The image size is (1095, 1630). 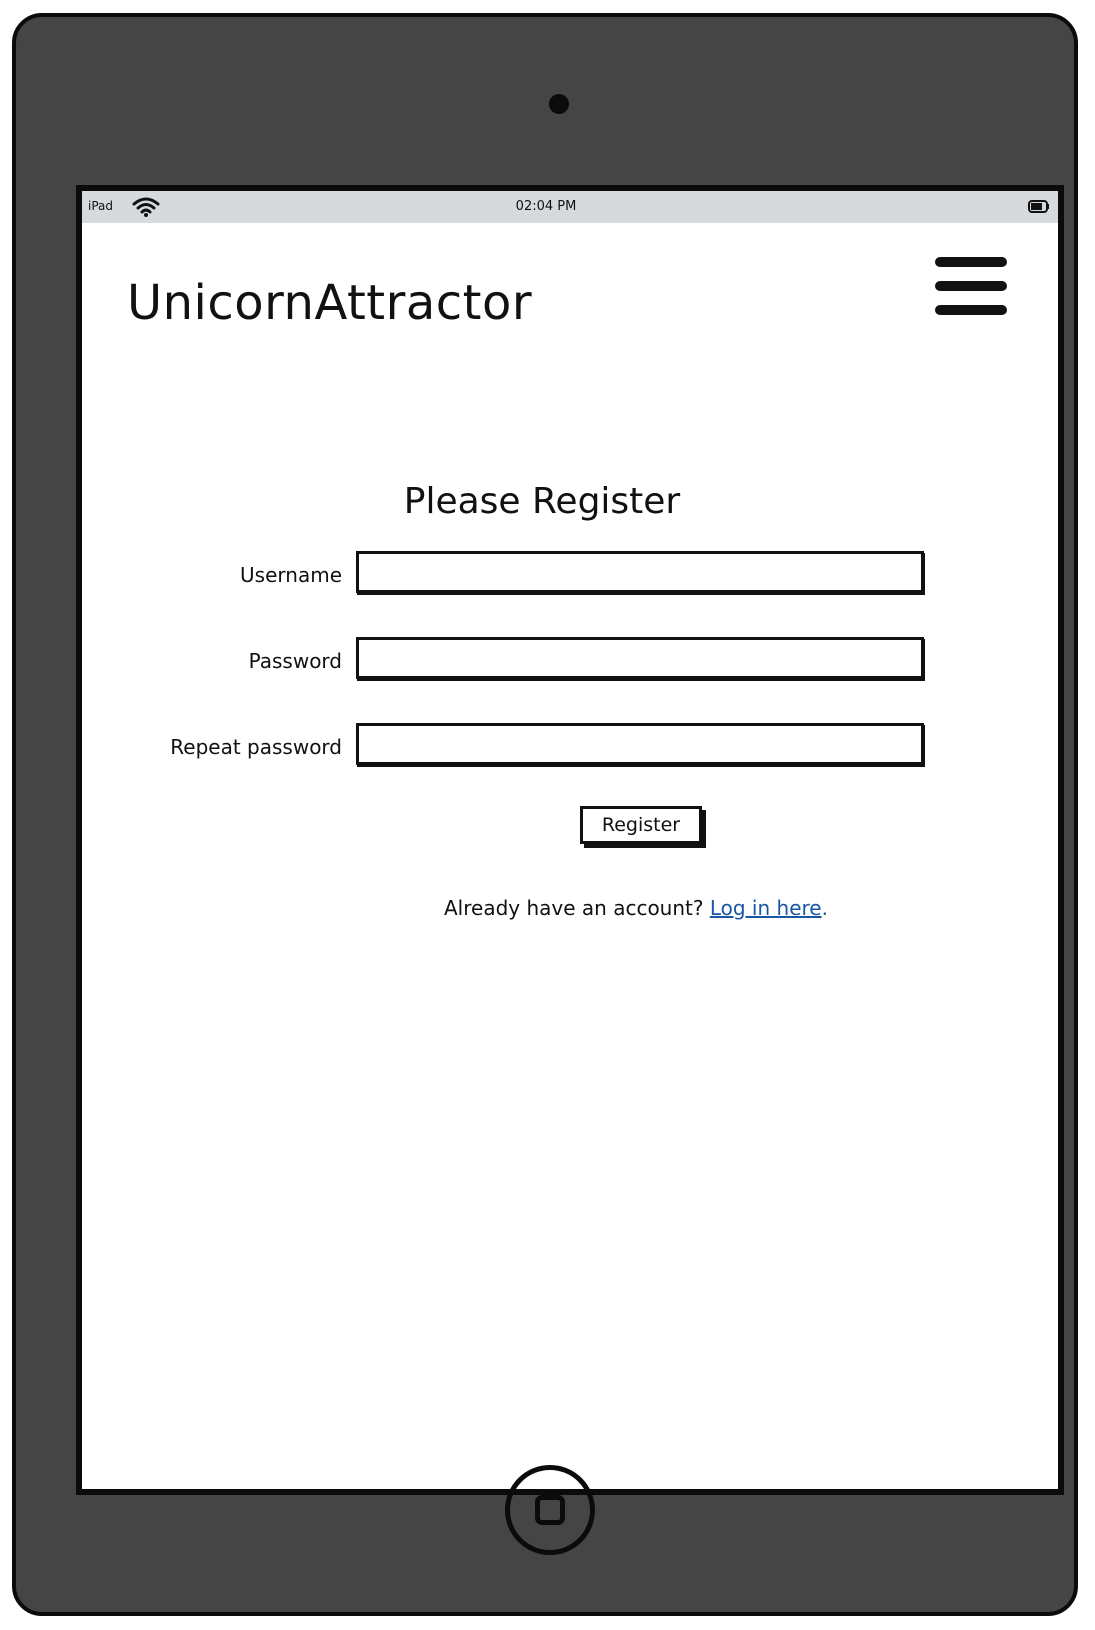 What do you see at coordinates (640, 658) in the screenshot?
I see `password-input` at bounding box center [640, 658].